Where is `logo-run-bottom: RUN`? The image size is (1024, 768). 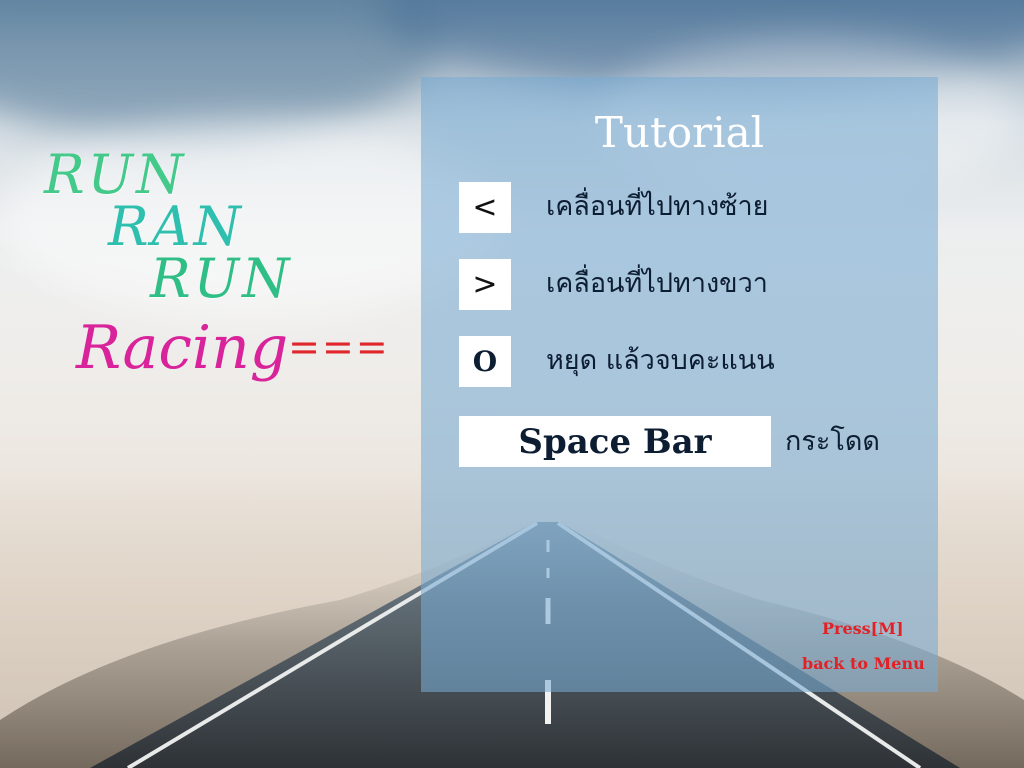
logo-run-bottom: RUN is located at coordinates (221, 278).